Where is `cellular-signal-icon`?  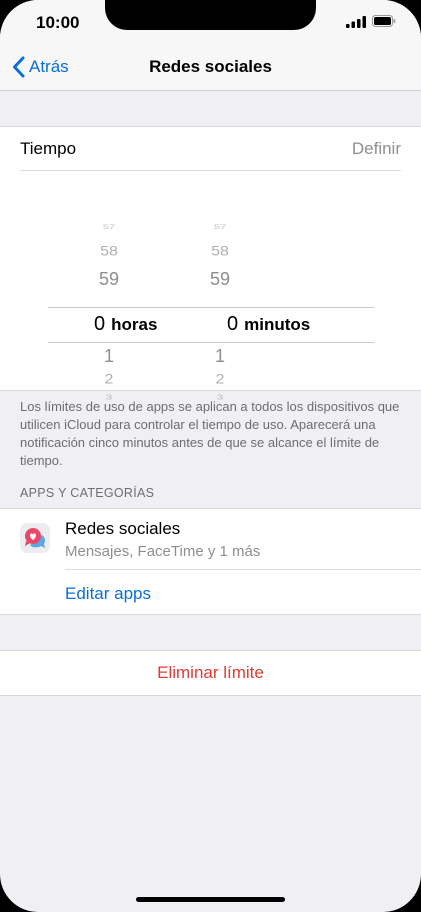 cellular-signal-icon is located at coordinates (356, 22).